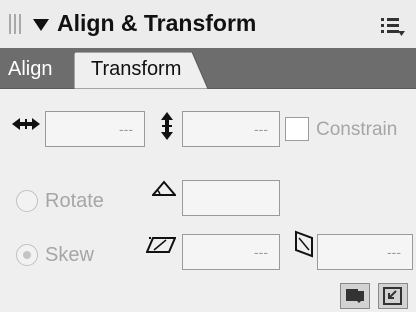 The image size is (416, 312). What do you see at coordinates (157, 23) in the screenshot?
I see `panel-title: Align & Transform` at bounding box center [157, 23].